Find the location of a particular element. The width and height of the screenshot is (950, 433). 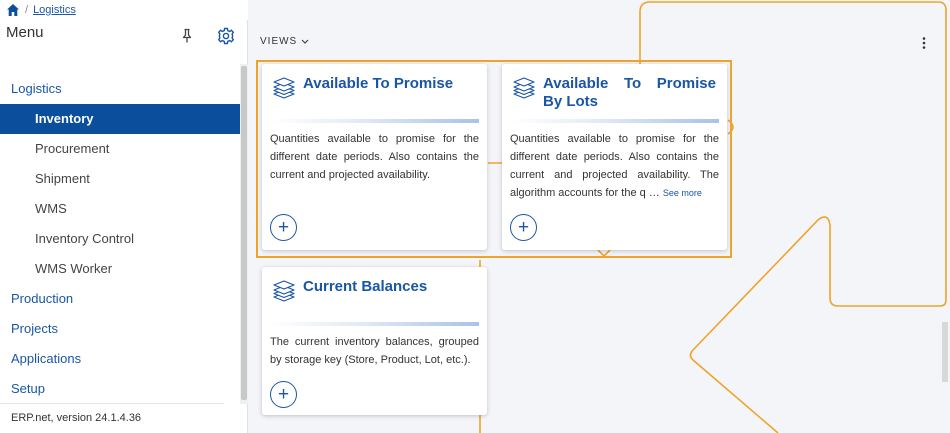

menu-item-setup: Setup is located at coordinates (120, 389).